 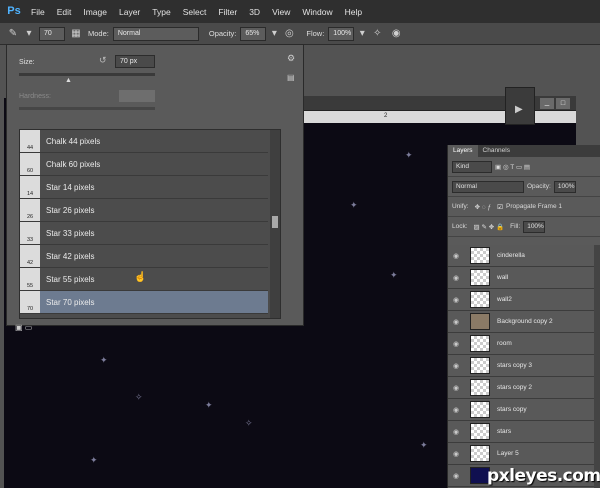 What do you see at coordinates (460, 206) in the screenshot?
I see `unify-label: Unify:` at bounding box center [460, 206].